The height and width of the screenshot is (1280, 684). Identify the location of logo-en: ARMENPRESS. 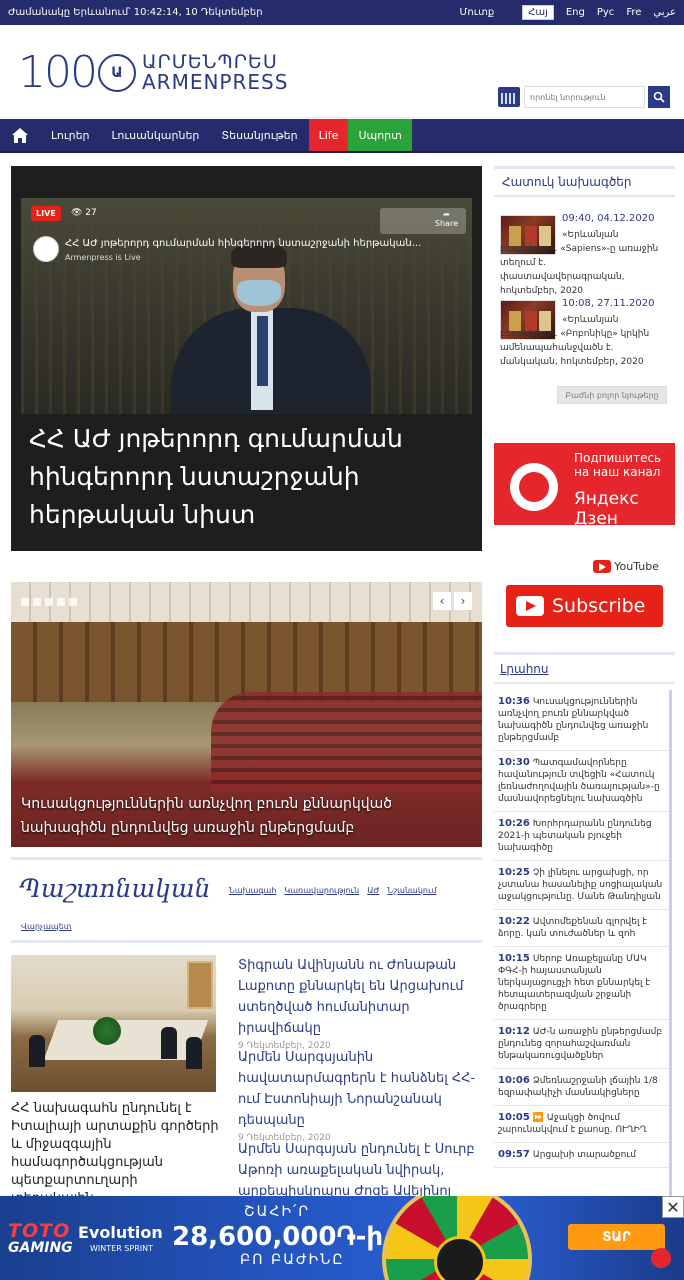
(215, 82).